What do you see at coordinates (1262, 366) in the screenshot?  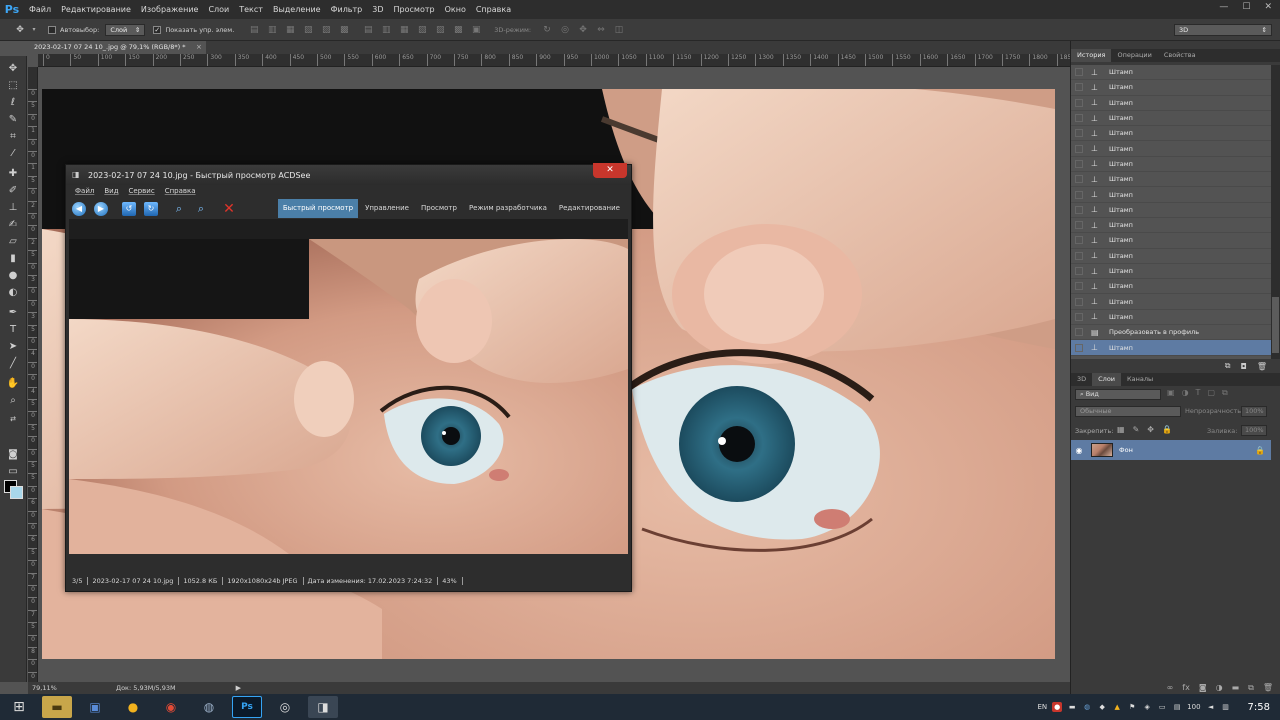 I see `trash-icon: 🗑` at bounding box center [1262, 366].